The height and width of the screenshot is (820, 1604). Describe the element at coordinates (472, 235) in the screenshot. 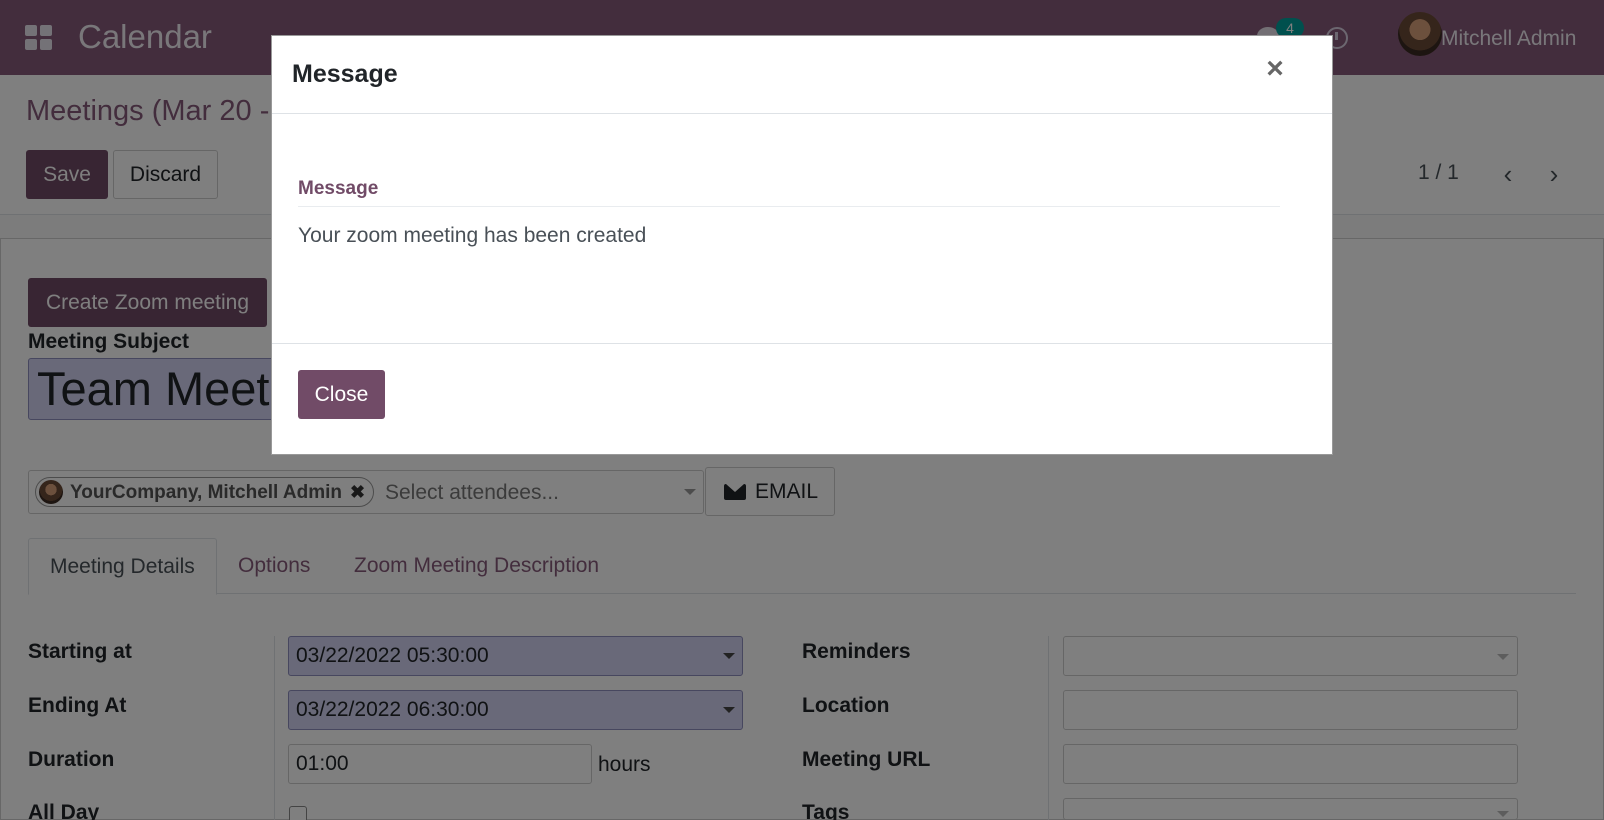

I see `message-text: Your zoom meeting has been created` at that location.